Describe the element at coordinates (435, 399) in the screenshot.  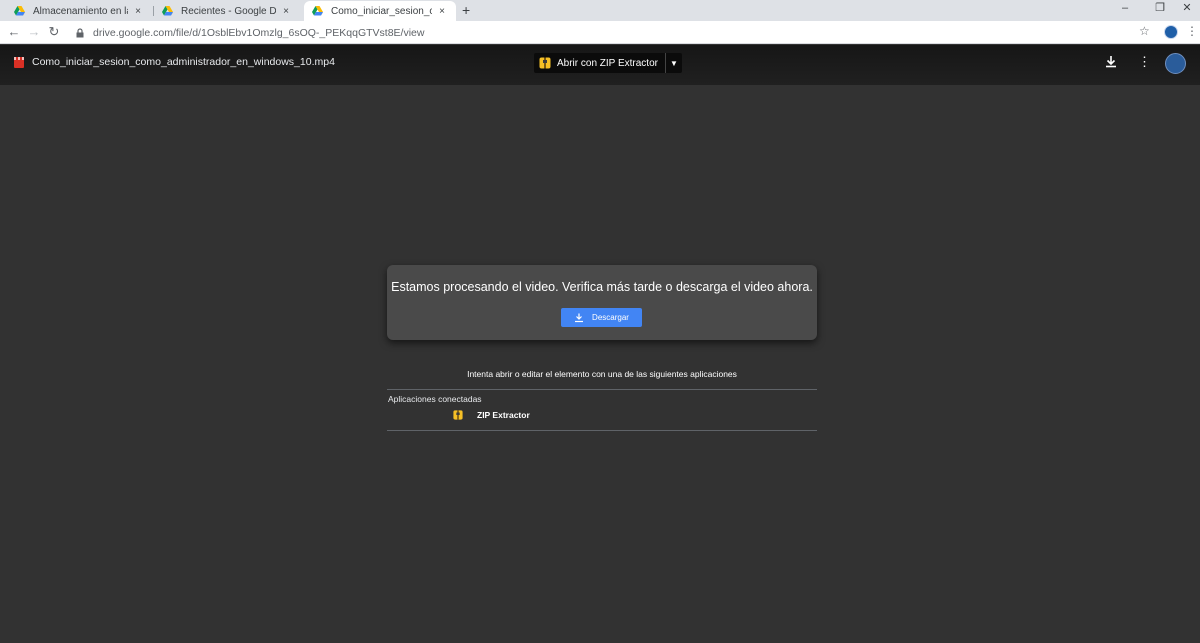
I see `connected-apps-label: Aplicaciones conectadas` at that location.